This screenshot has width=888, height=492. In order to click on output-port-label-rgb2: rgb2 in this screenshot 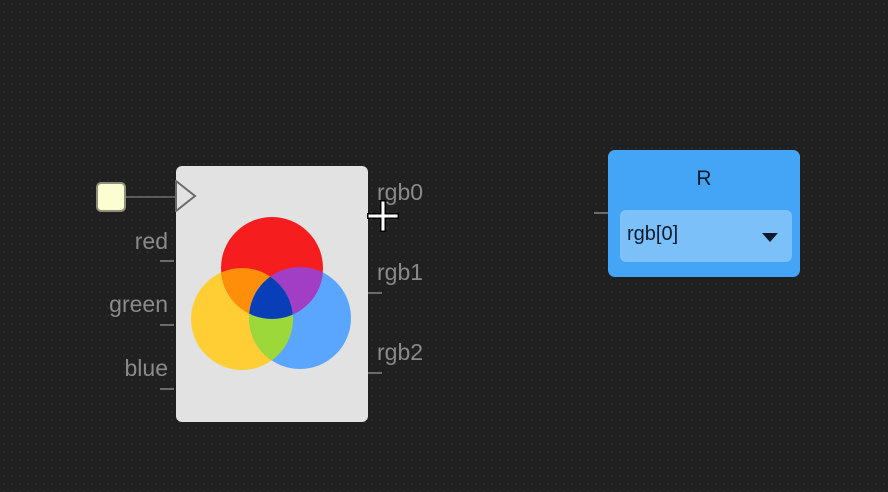, I will do `click(400, 352)`.